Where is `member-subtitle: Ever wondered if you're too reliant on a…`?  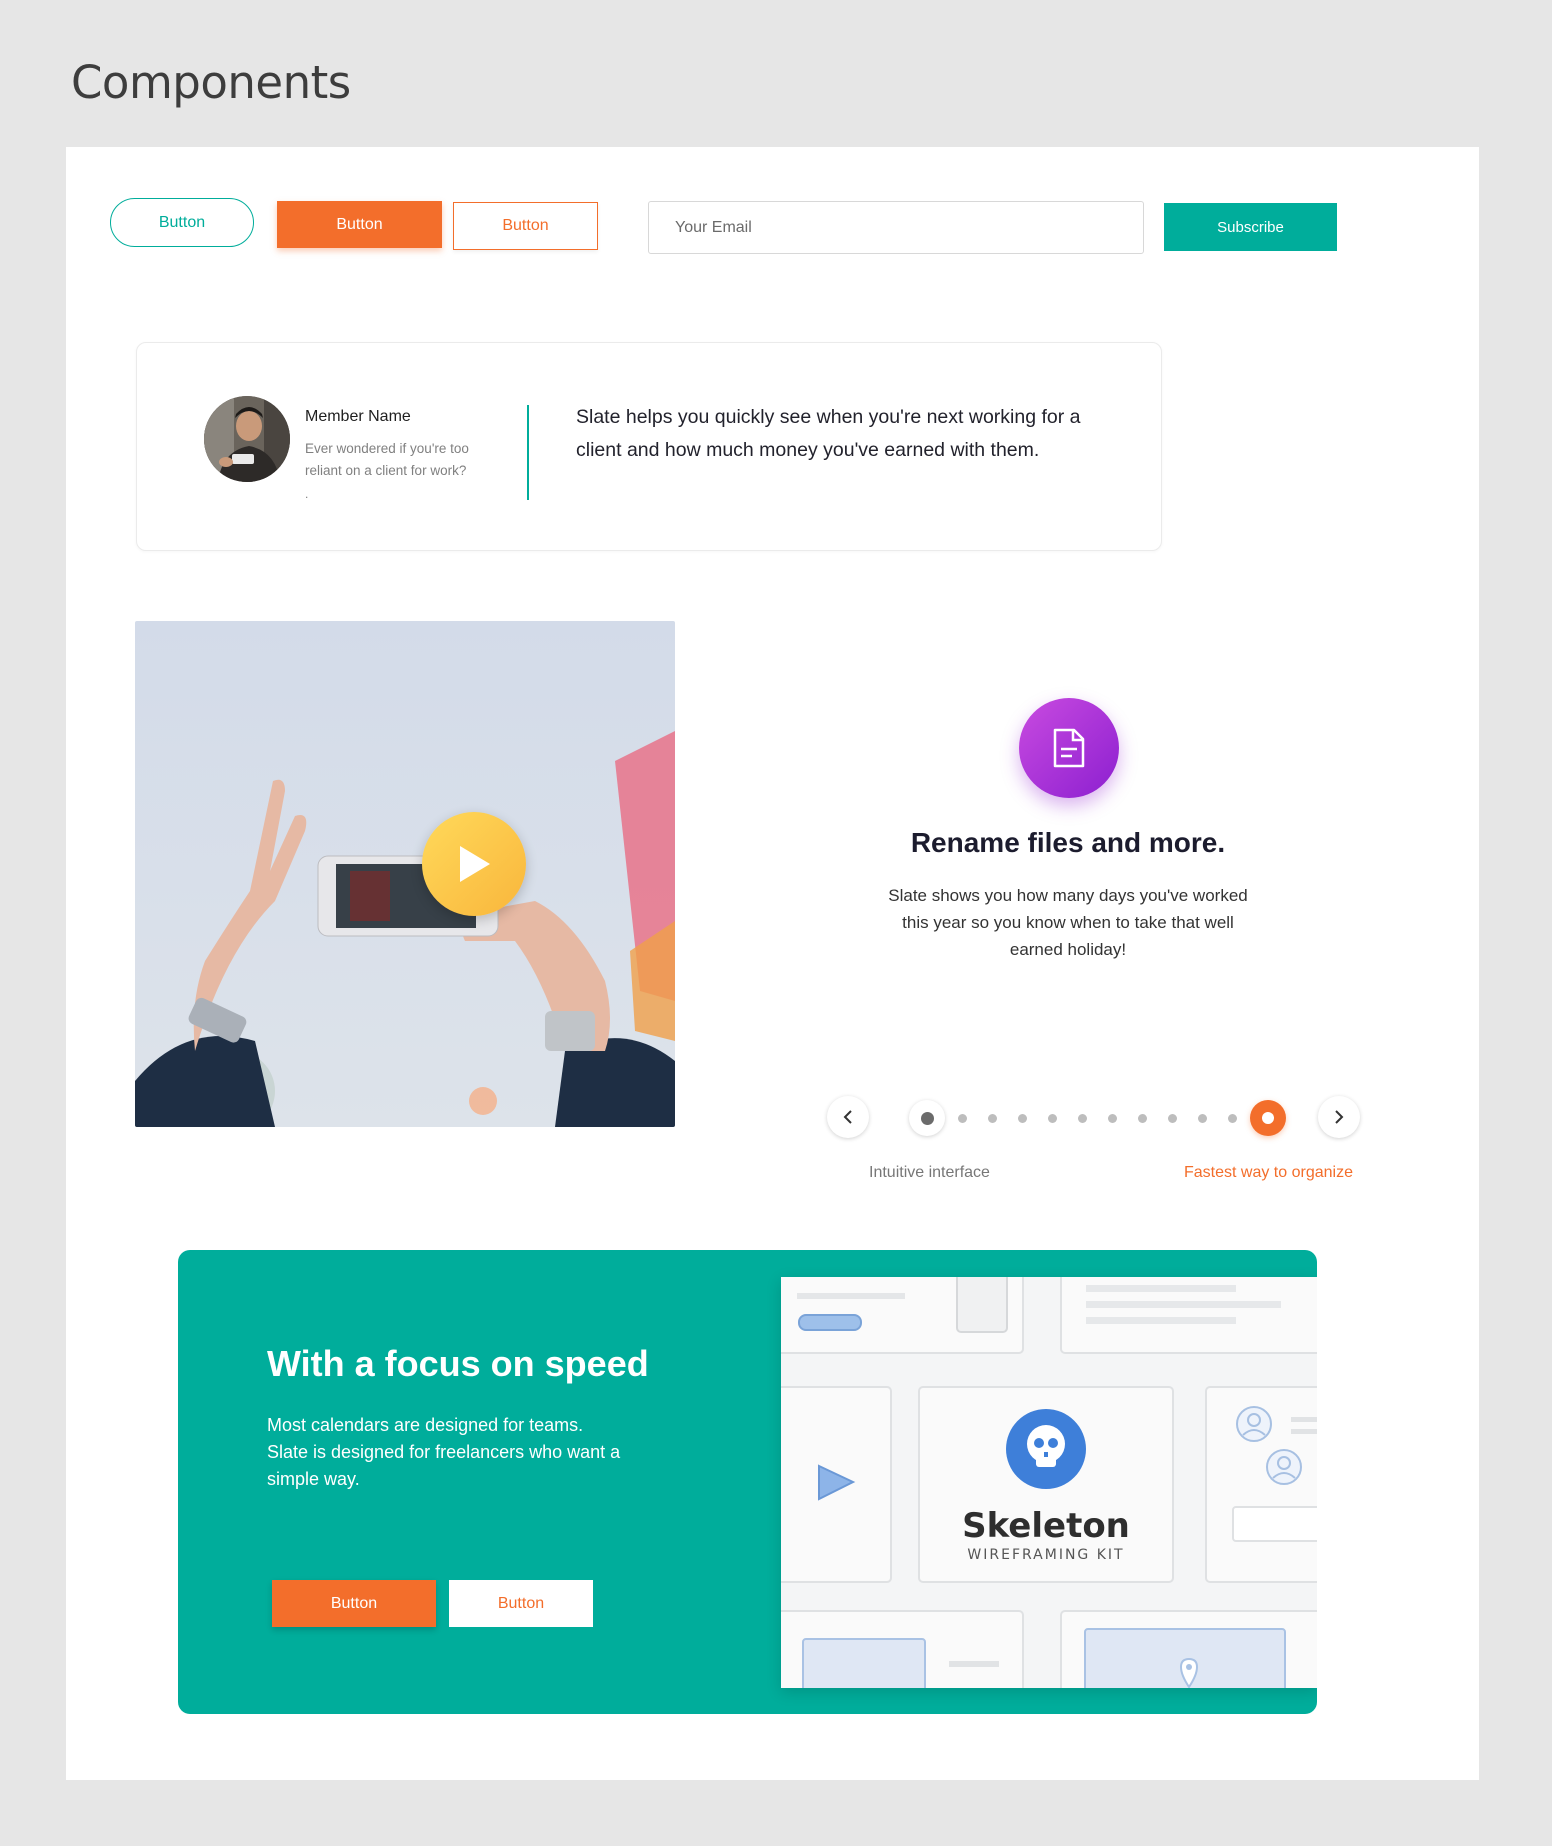
member-subtitle: Ever wondered if you're too reliant on a… is located at coordinates (387, 459).